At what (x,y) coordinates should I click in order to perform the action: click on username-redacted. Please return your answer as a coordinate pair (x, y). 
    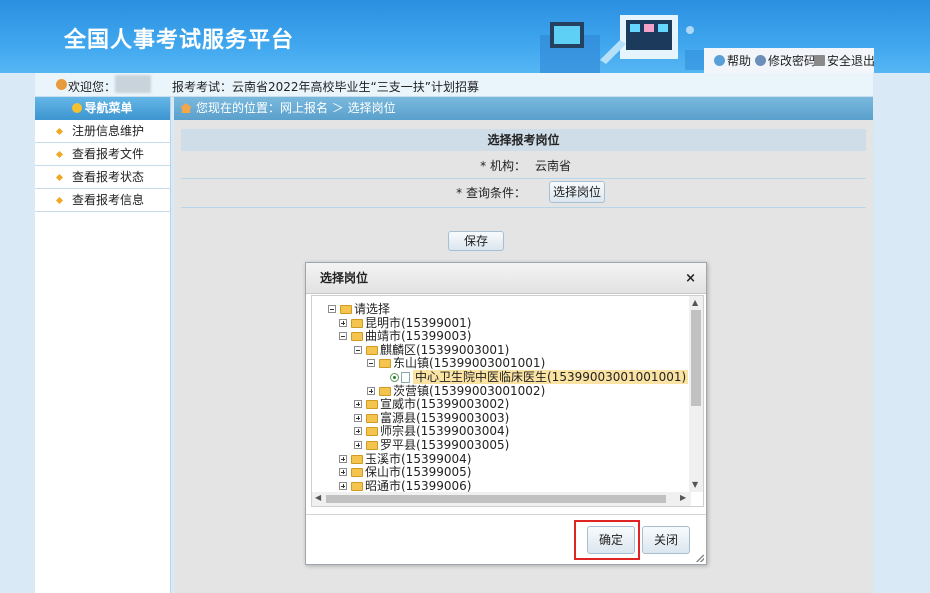
    Looking at the image, I should click on (133, 84).